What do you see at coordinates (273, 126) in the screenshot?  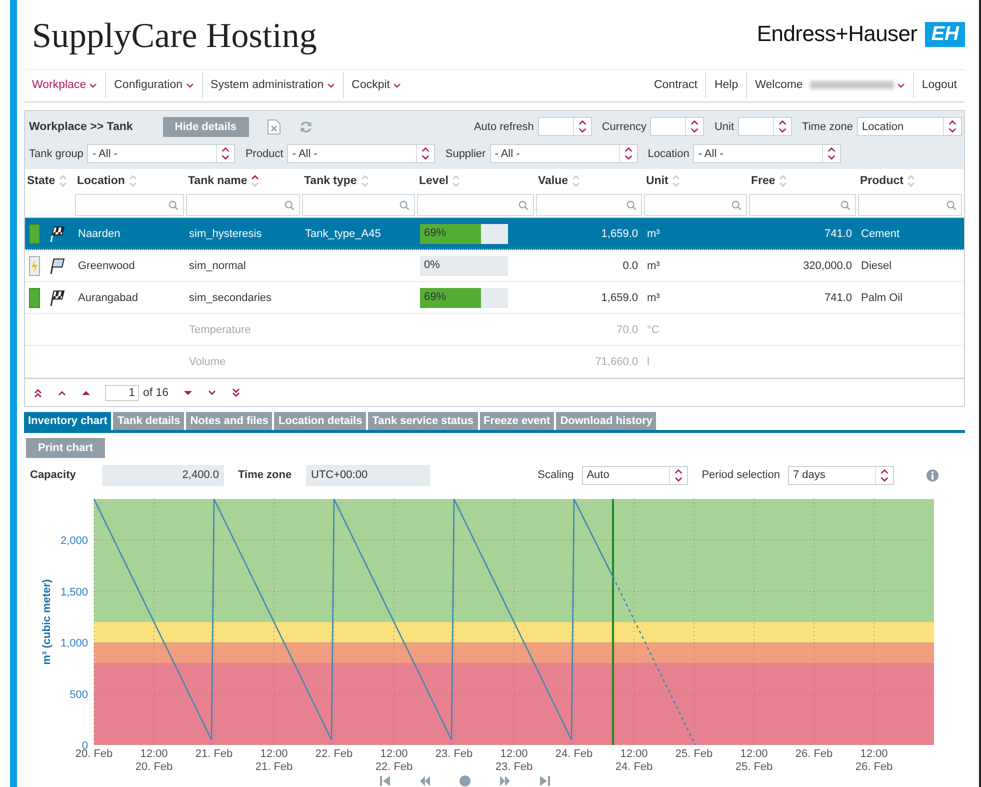 I see `excel-export-icon` at bounding box center [273, 126].